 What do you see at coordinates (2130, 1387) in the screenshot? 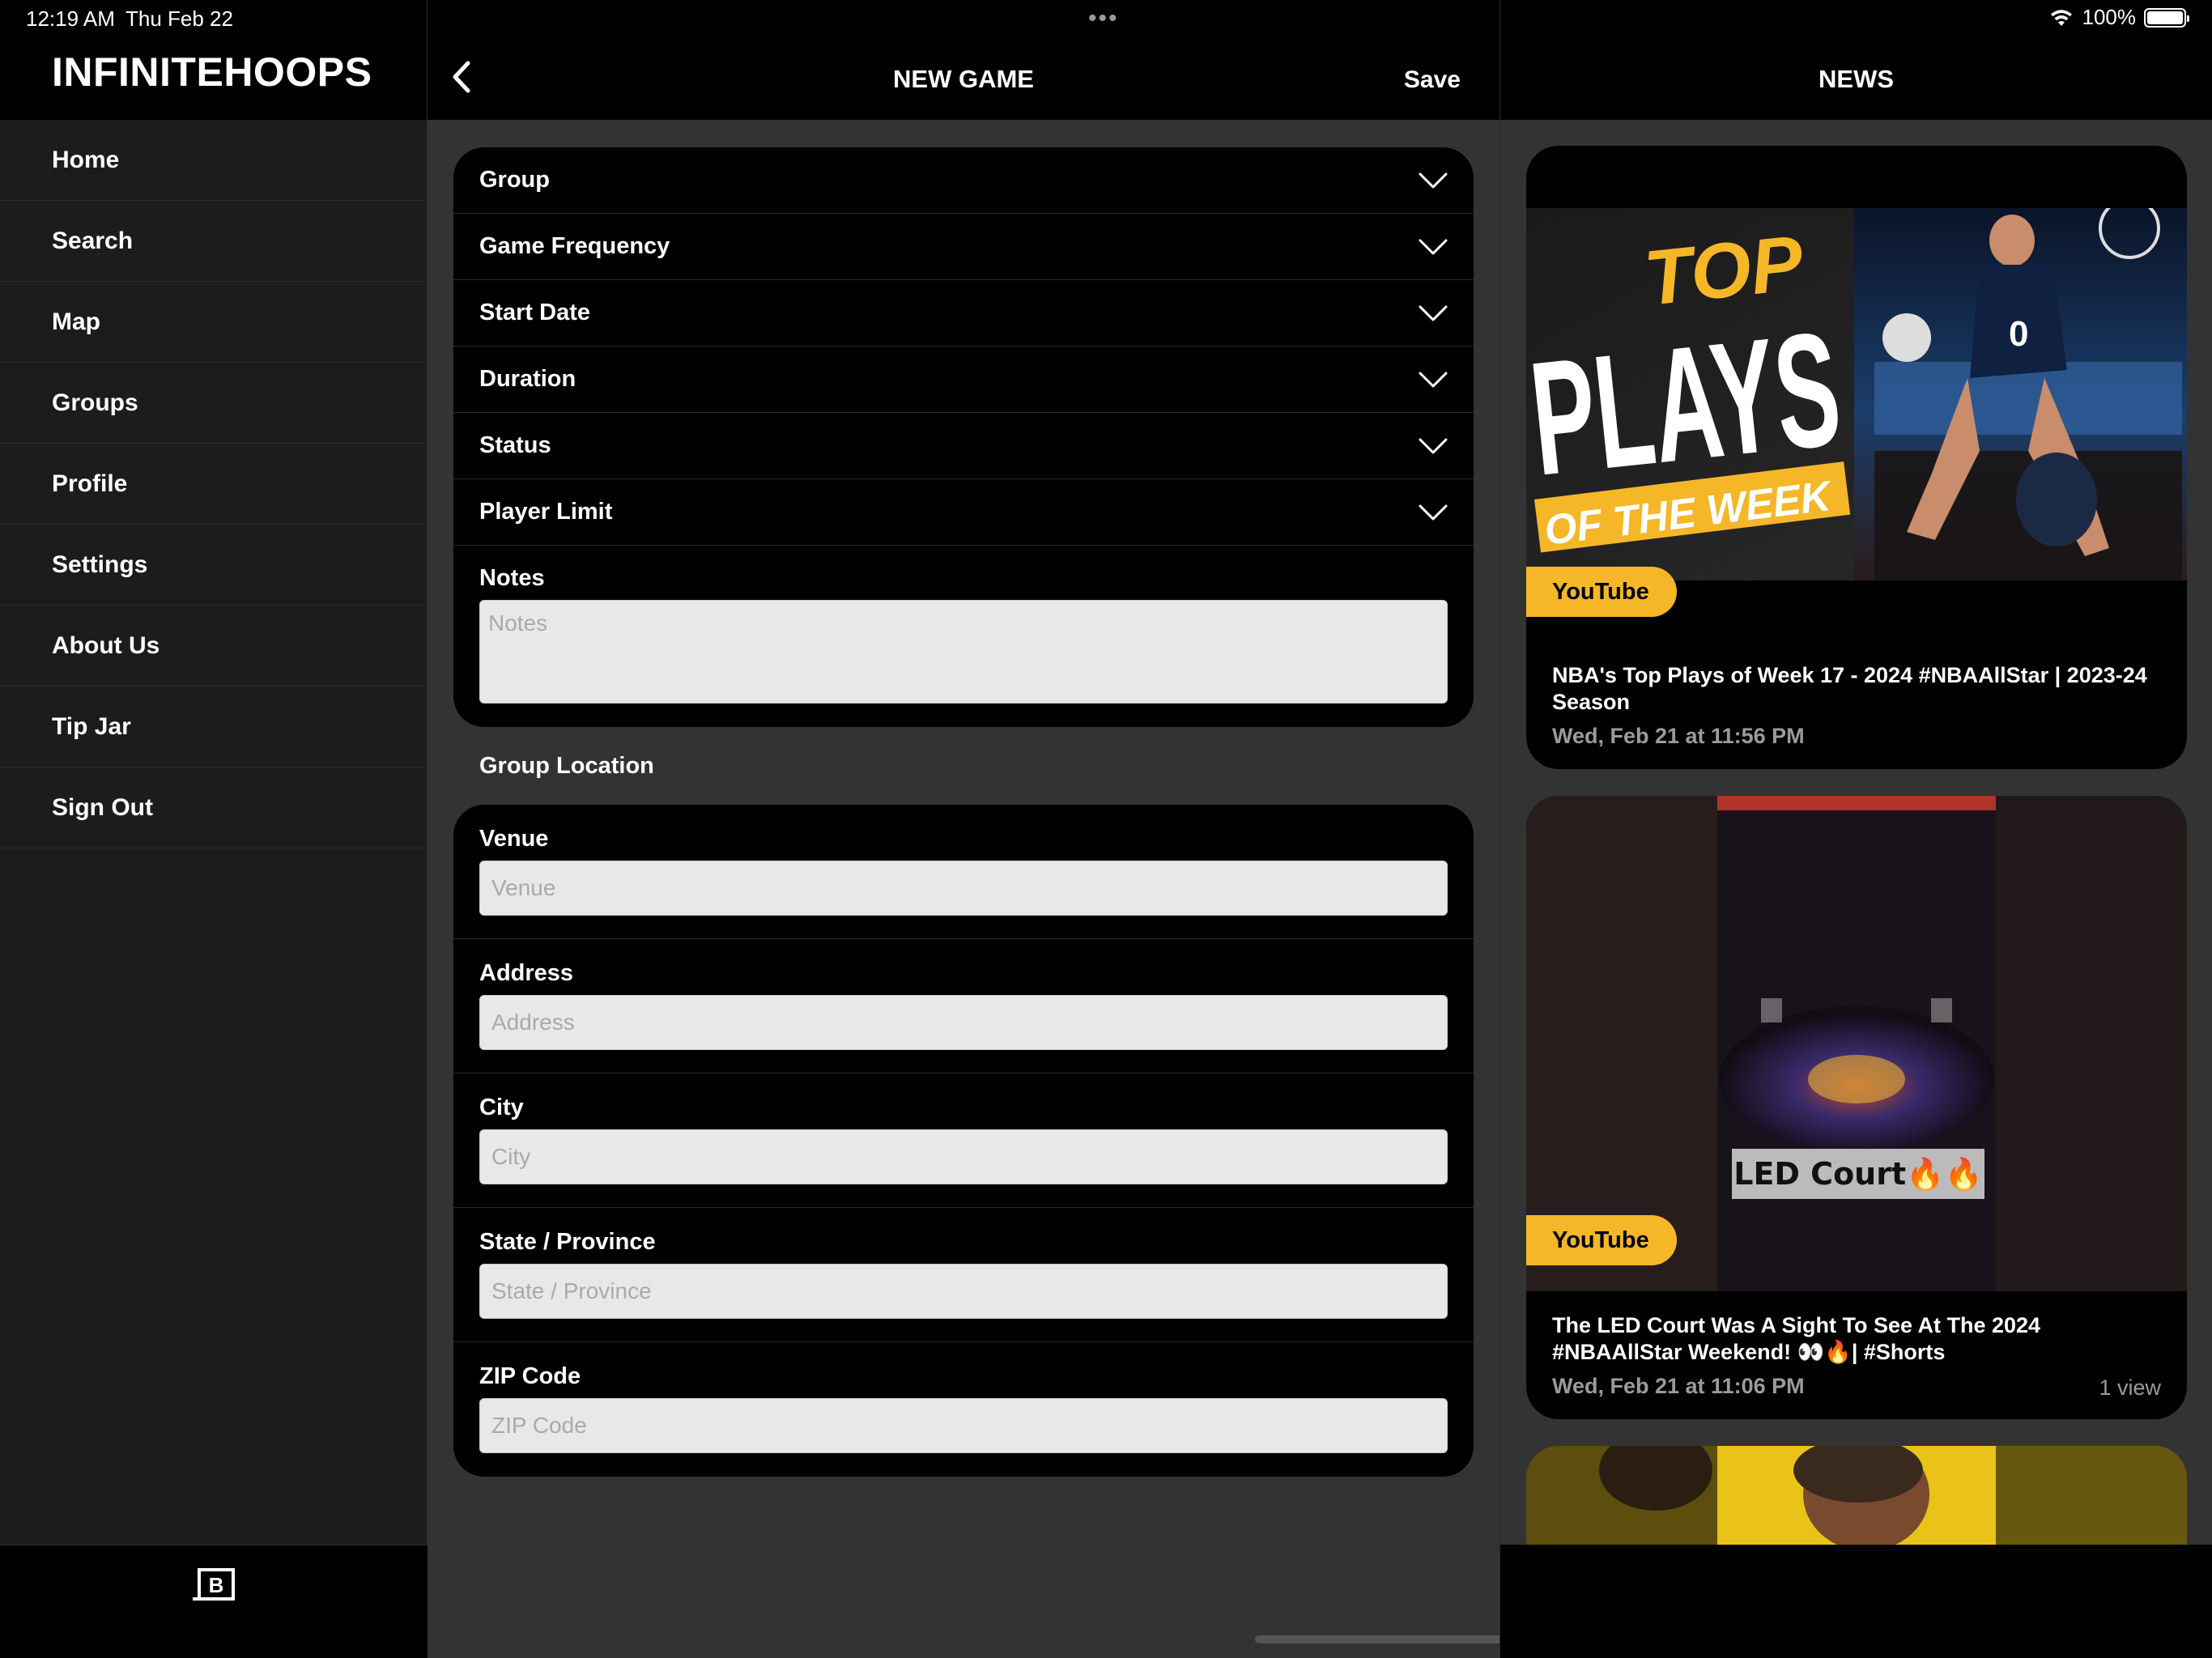
I see `news-view-count: 1 view` at bounding box center [2130, 1387].